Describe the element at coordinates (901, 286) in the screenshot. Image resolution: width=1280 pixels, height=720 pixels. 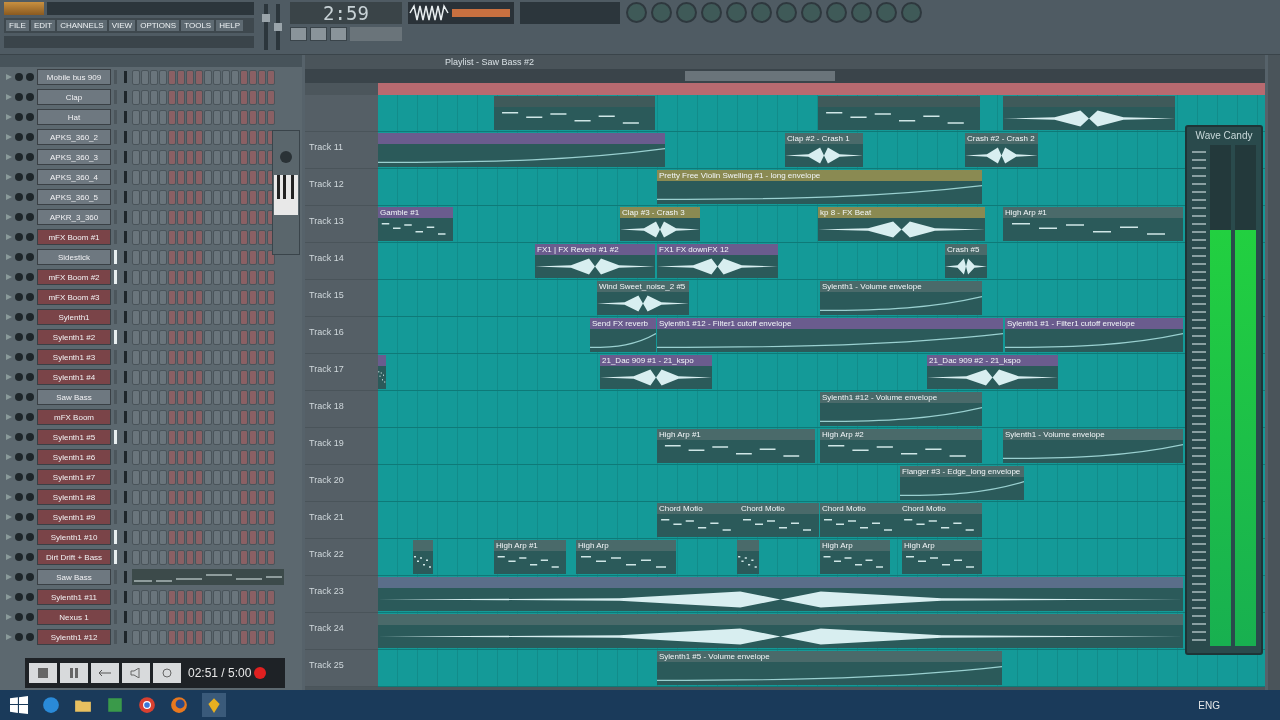
I see `clip-header: Sylenth1 - Volume envelope` at that location.